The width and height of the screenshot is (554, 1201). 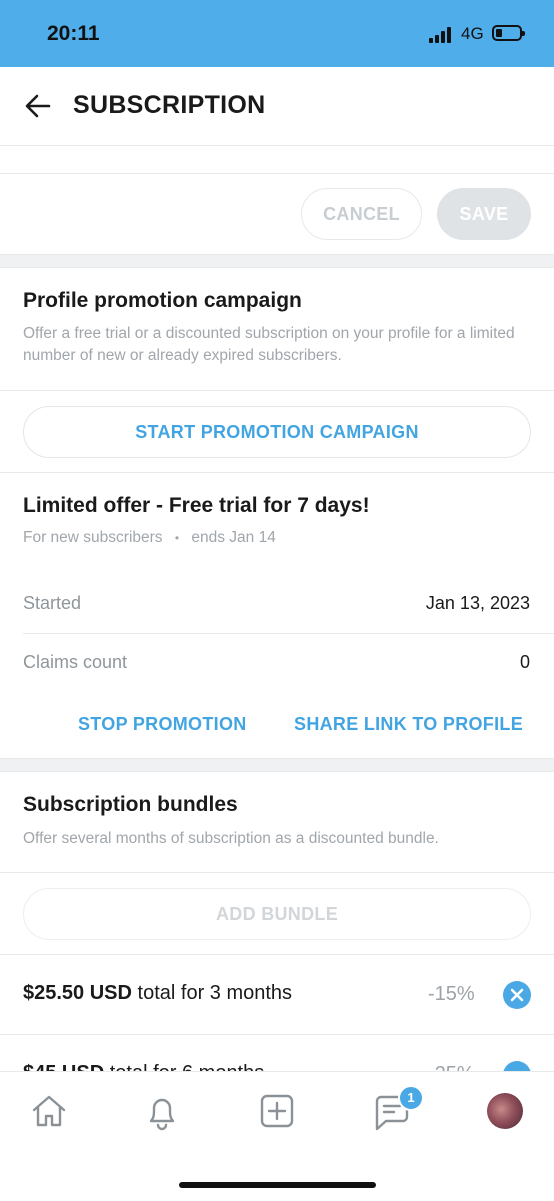 I want to click on promotion-title: Profile promotion campaign, so click(x=162, y=300).